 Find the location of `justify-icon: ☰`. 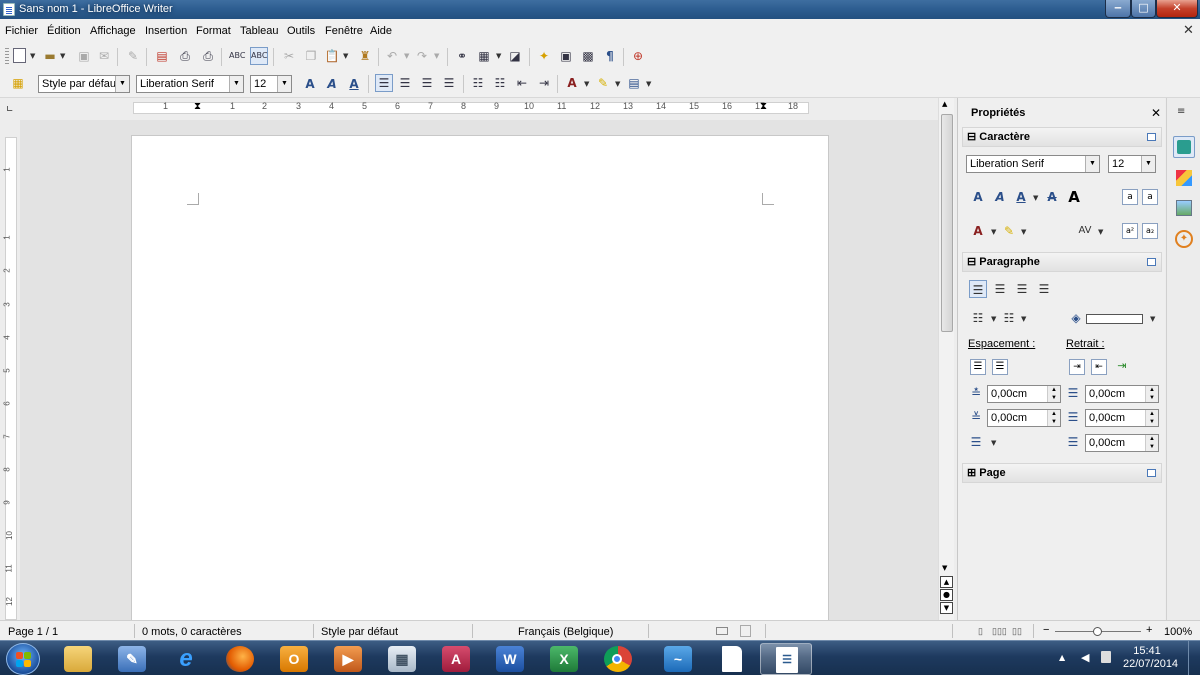

justify-icon: ☰ is located at coordinates (1044, 289).